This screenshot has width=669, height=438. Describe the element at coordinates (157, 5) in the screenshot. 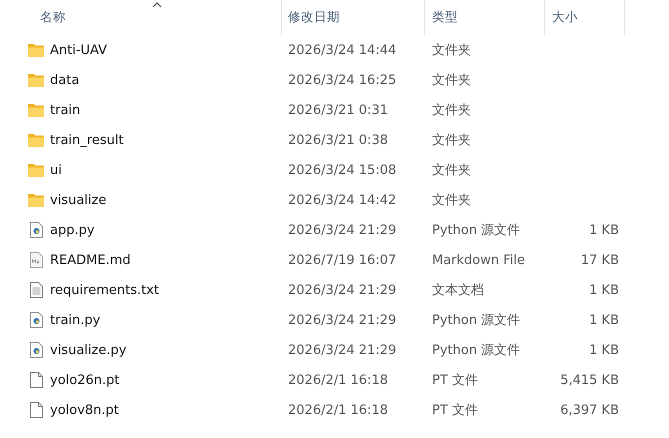

I see `sort-caret-icon` at that location.